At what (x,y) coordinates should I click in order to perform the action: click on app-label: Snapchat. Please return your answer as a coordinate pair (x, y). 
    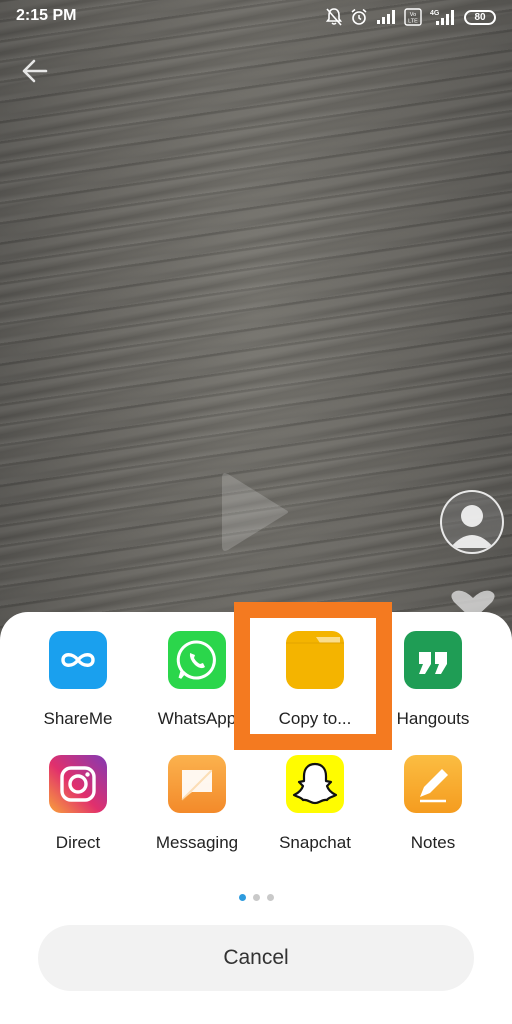
    Looking at the image, I should click on (315, 842).